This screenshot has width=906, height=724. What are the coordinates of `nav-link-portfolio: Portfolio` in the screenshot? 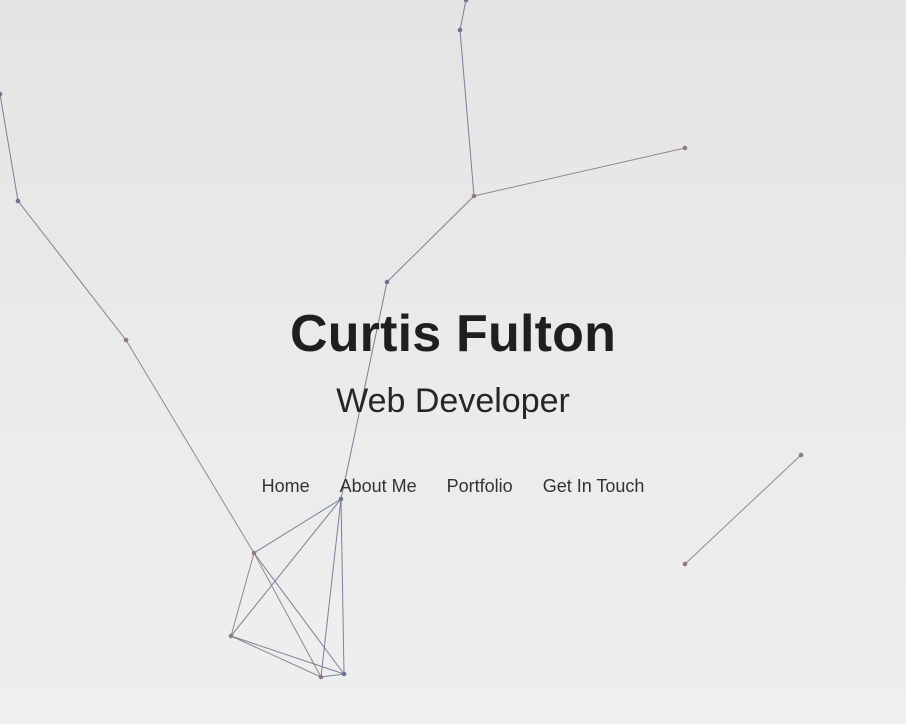 It's located at (480, 486).